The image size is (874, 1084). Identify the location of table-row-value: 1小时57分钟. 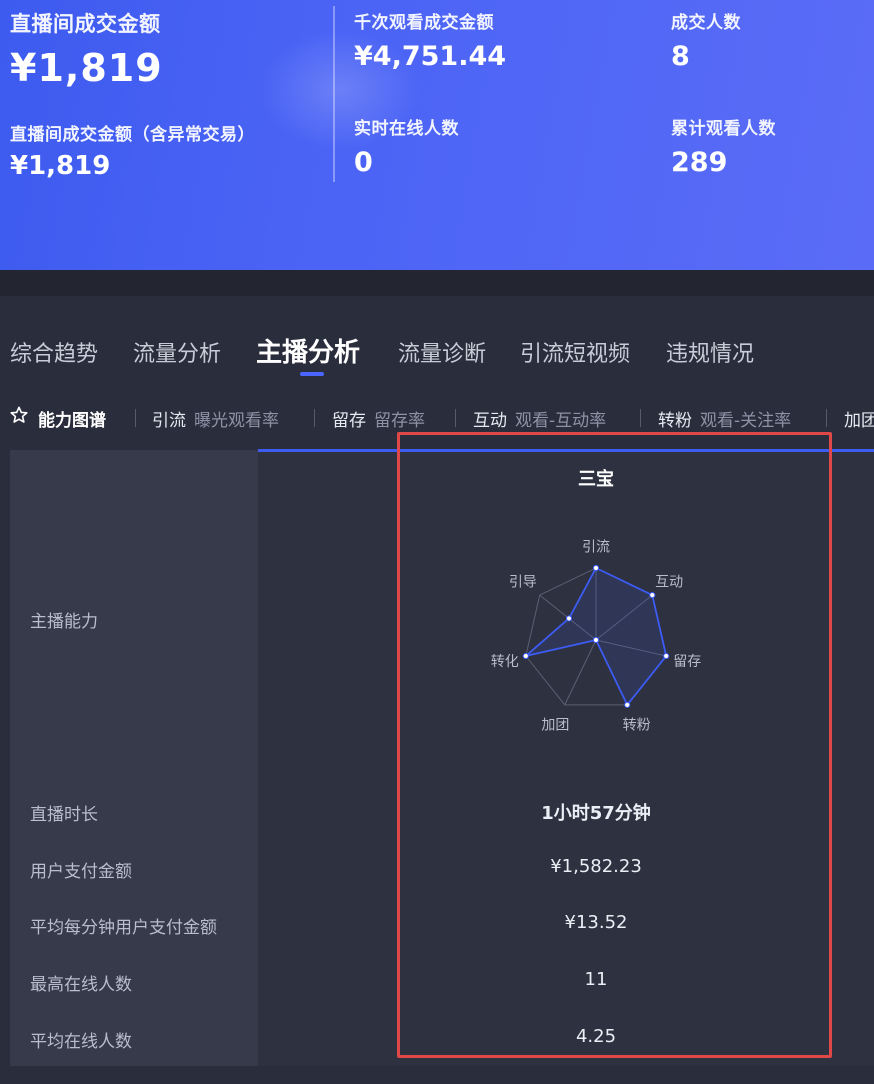
(596, 813).